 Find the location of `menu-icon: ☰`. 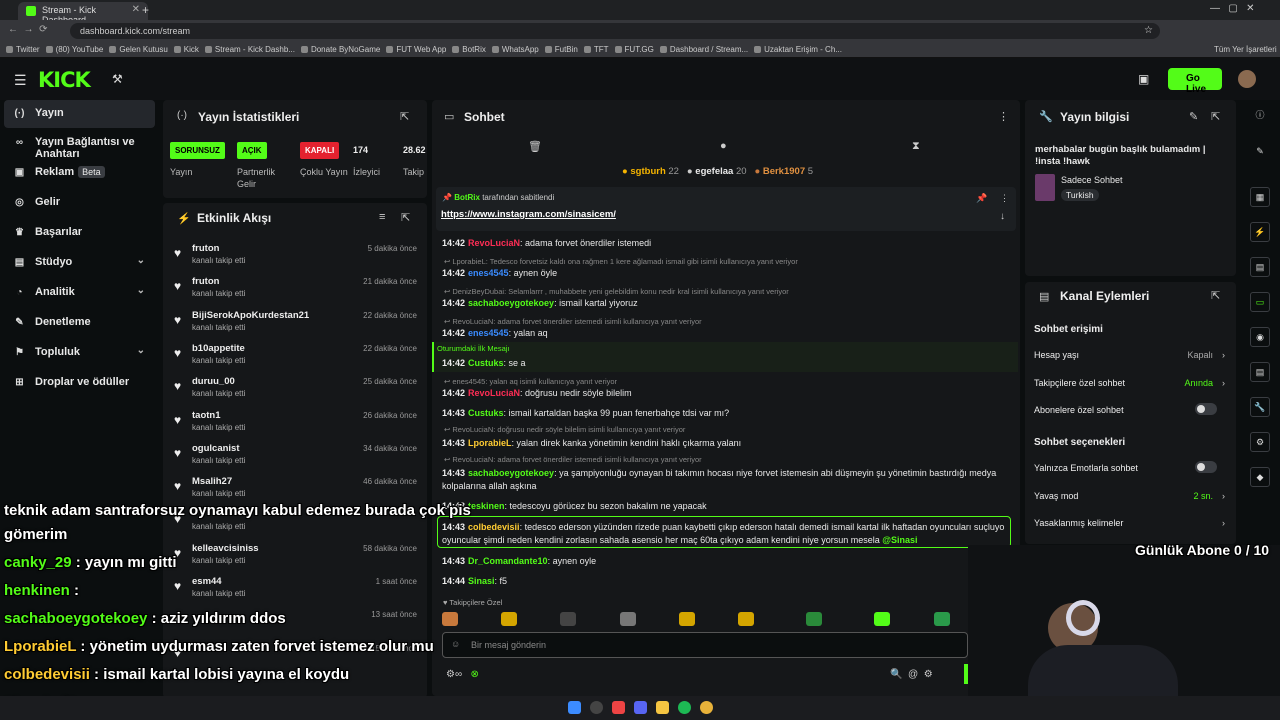

menu-icon: ☰ is located at coordinates (20, 80).